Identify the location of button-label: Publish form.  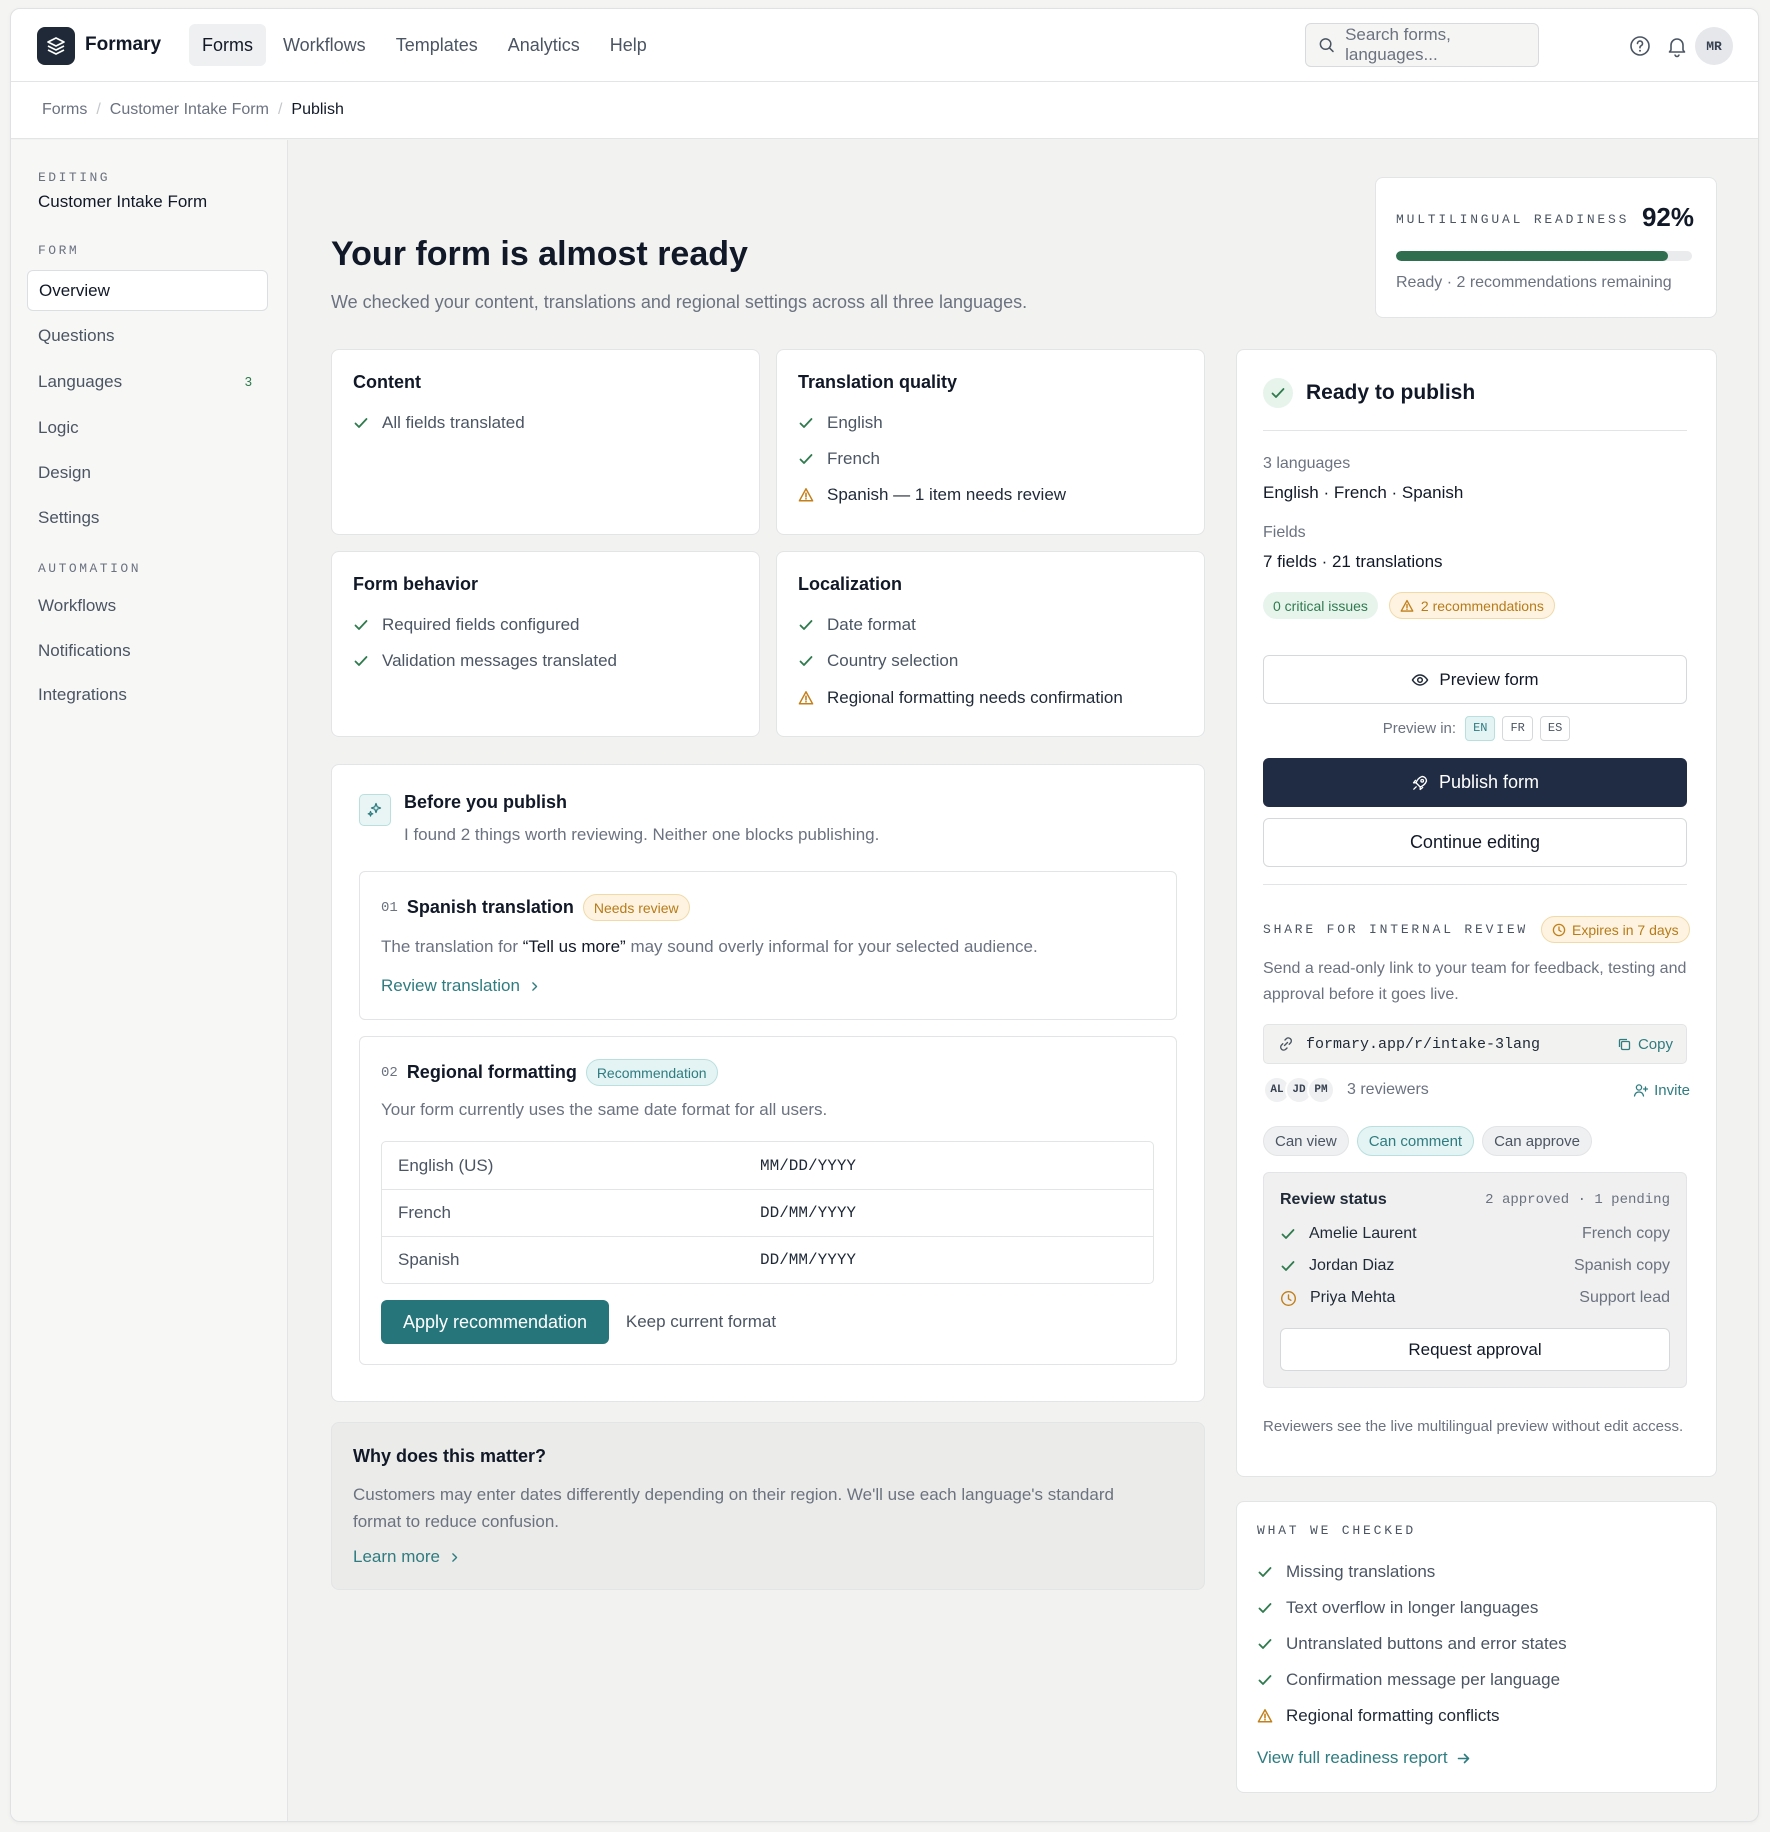
(1489, 782).